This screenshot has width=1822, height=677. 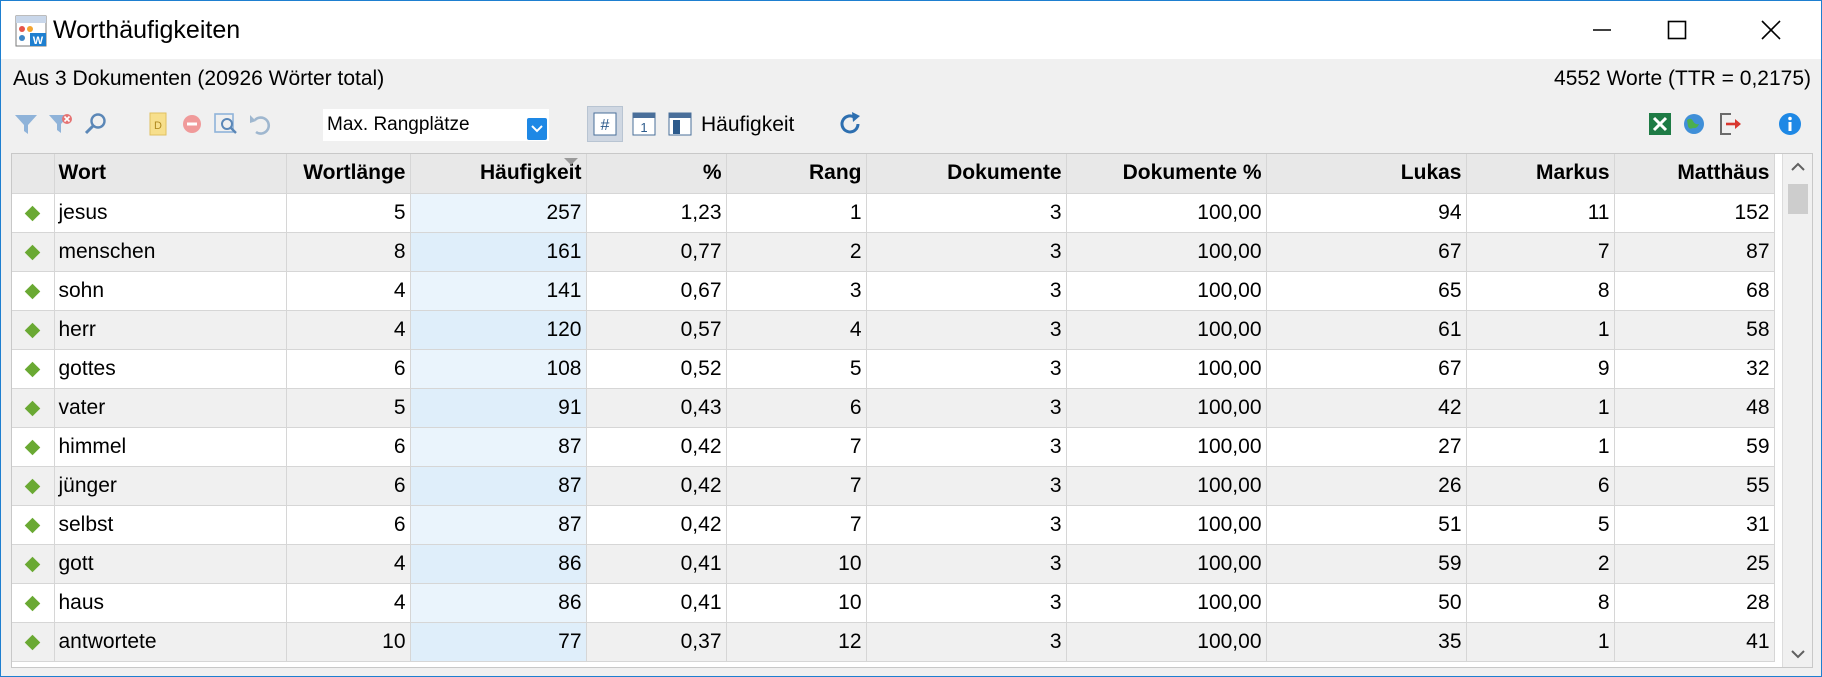 I want to click on cell-frequency: 161, so click(x=498, y=252).